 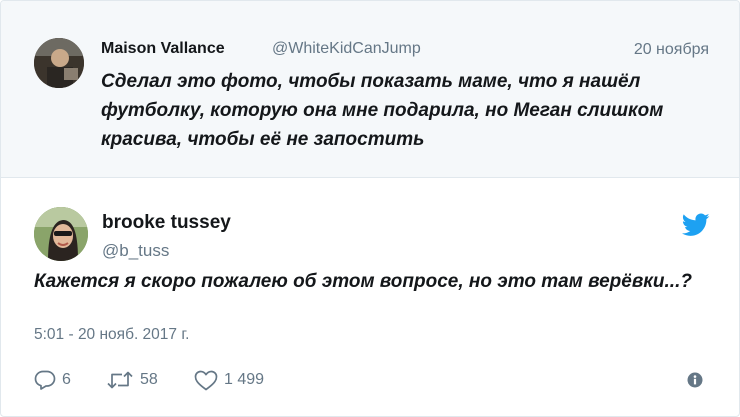 I want to click on author-avatar, so click(x=61, y=234).